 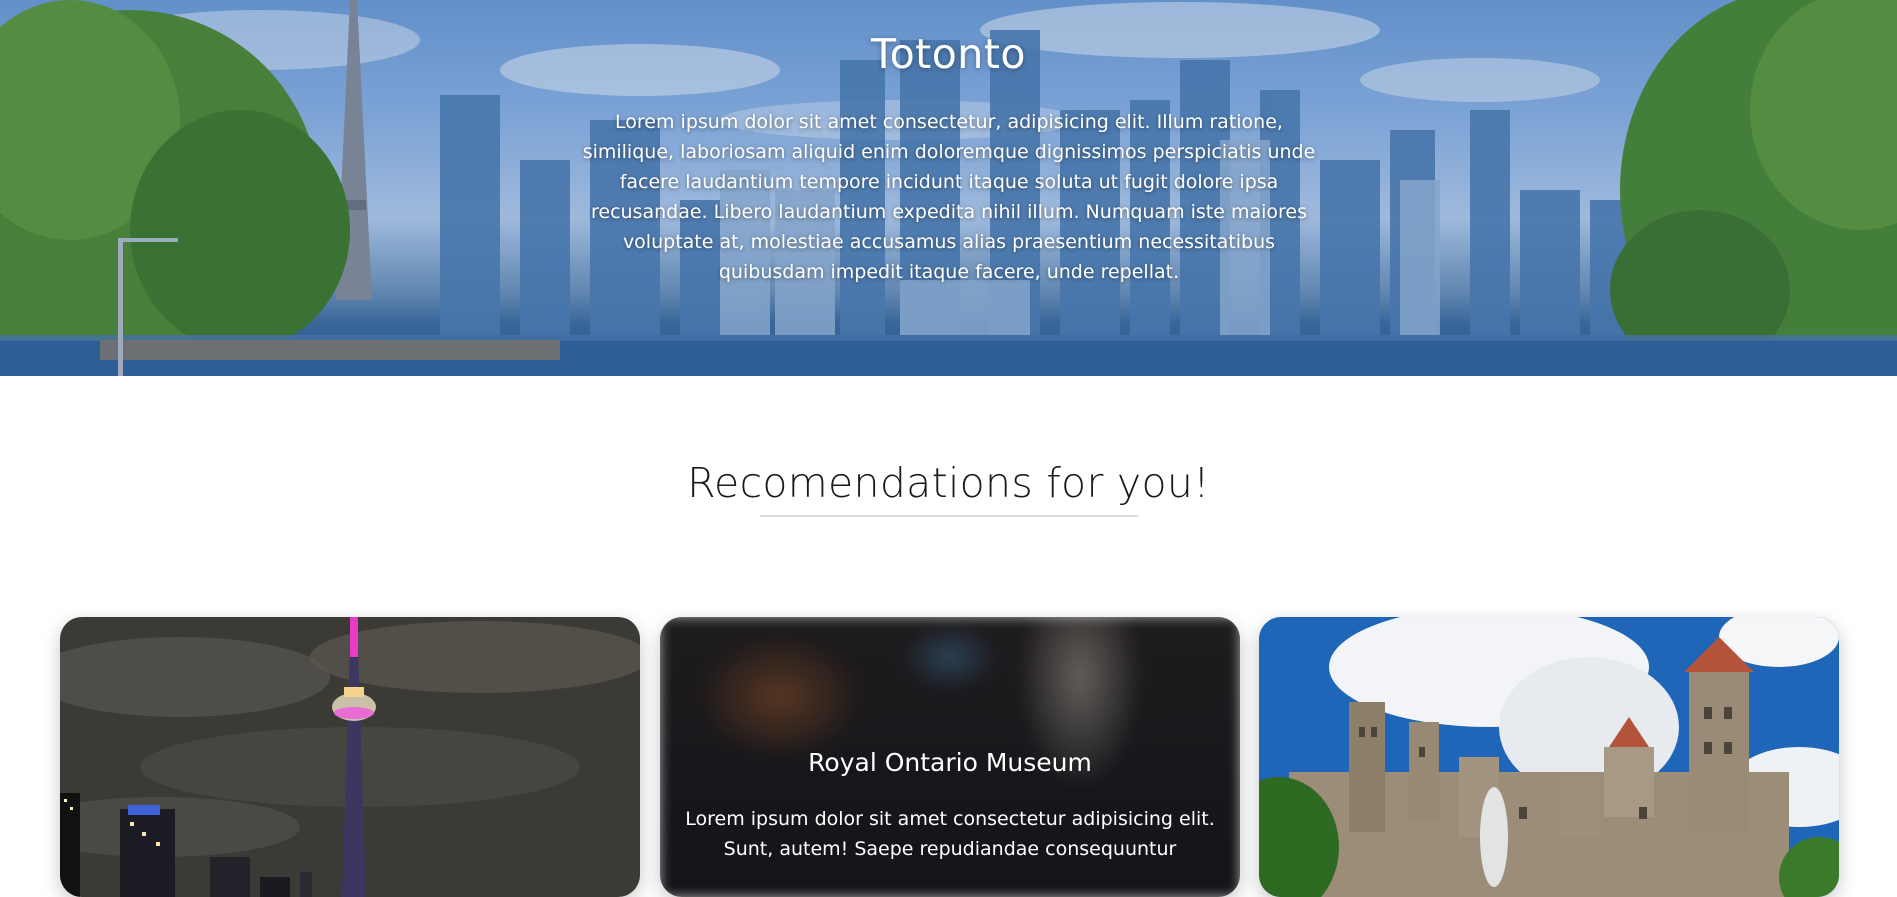 I want to click on section-divider, so click(x=949, y=516).